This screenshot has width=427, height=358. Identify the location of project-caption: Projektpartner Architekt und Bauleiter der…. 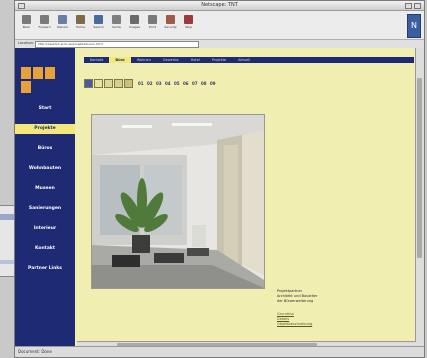
(332, 296).